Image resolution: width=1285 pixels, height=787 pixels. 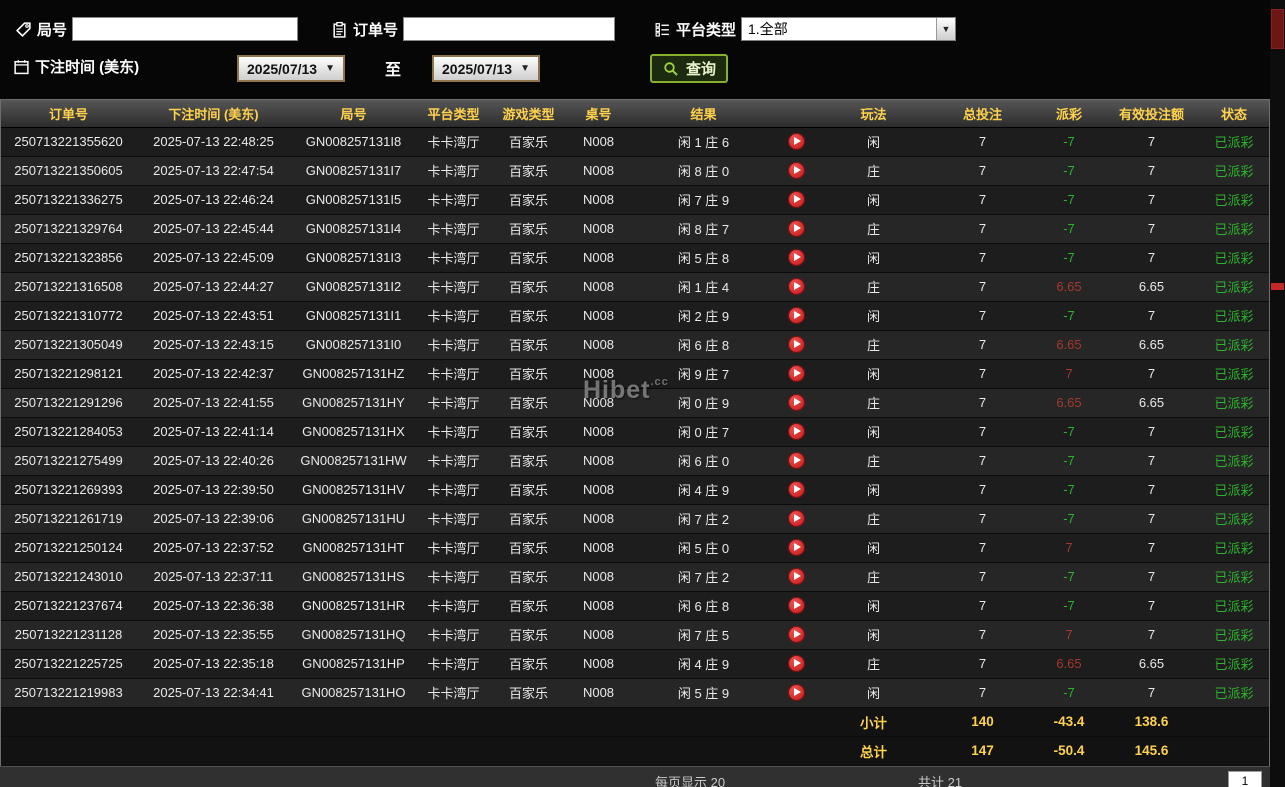 What do you see at coordinates (213, 635) in the screenshot?
I see `bet-time-cell: 2025-07-13 22:35:55` at bounding box center [213, 635].